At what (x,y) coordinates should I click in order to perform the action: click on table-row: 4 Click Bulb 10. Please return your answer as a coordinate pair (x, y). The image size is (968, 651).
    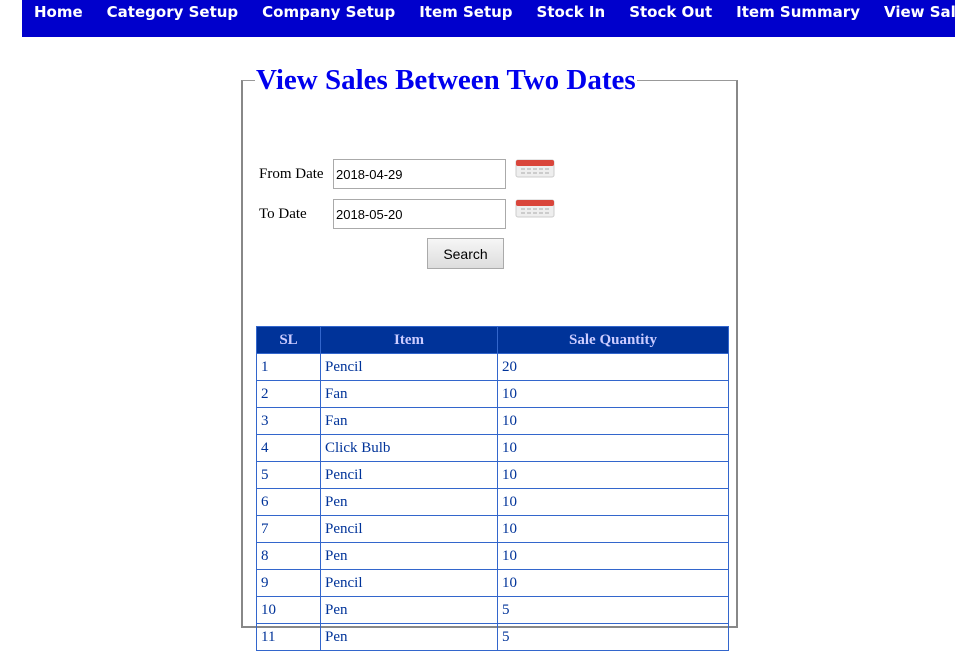
    Looking at the image, I should click on (492, 448).